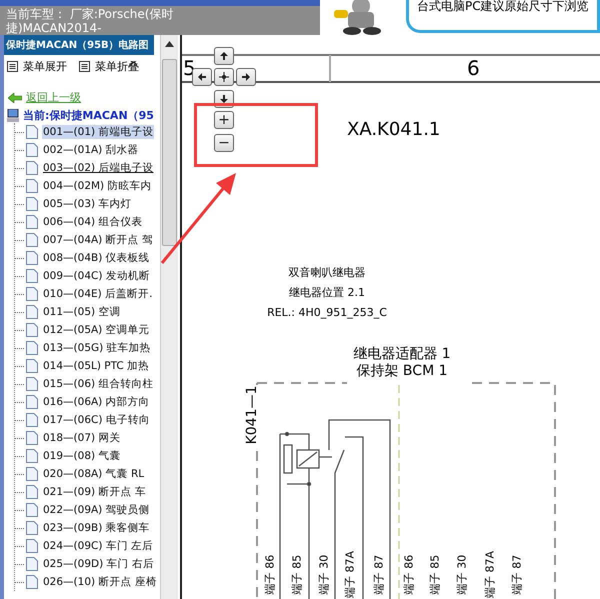  Describe the element at coordinates (82, 456) in the screenshot. I see `tree-item: 019—(08) 气囊` at that location.